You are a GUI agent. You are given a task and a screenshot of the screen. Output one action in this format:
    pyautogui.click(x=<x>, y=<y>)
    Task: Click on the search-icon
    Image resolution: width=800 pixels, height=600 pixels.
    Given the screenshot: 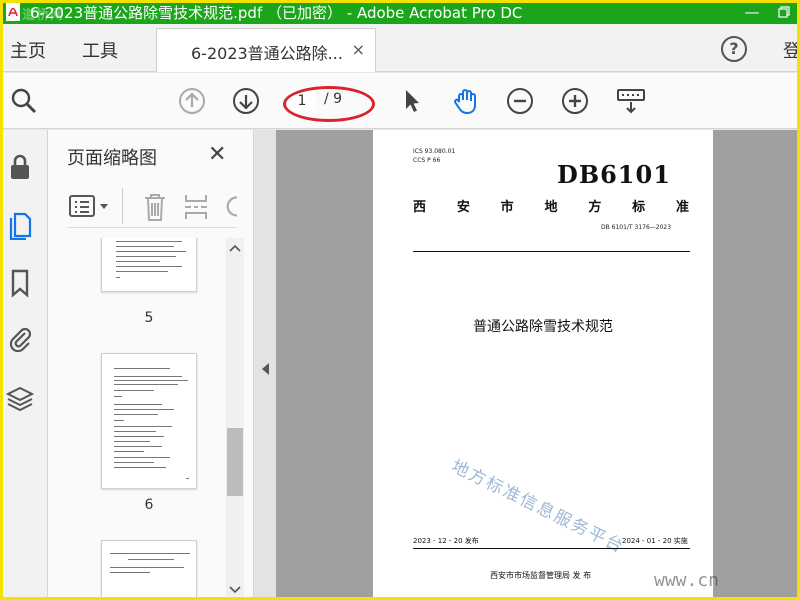 What is the action you would take?
    pyautogui.click(x=24, y=101)
    